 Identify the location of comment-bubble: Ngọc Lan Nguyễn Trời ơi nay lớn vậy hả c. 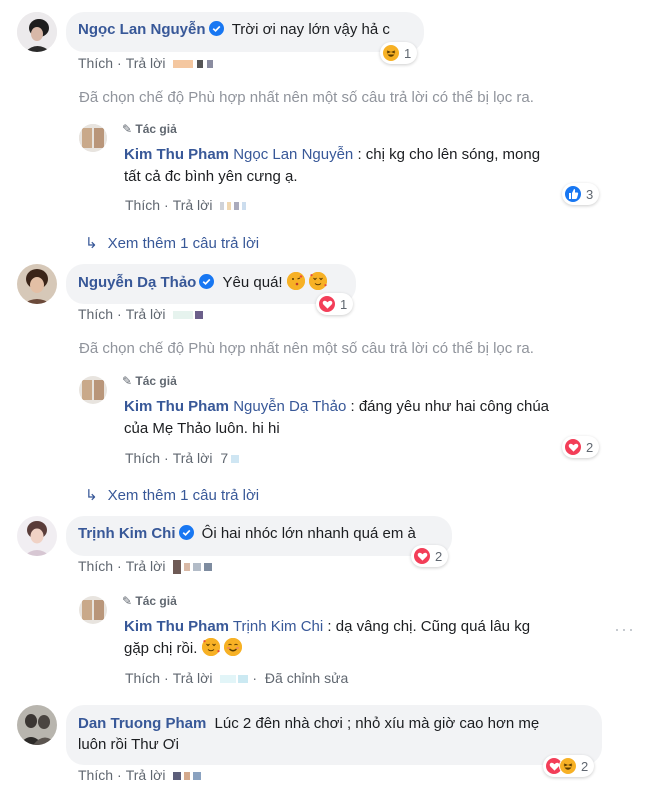
(245, 32).